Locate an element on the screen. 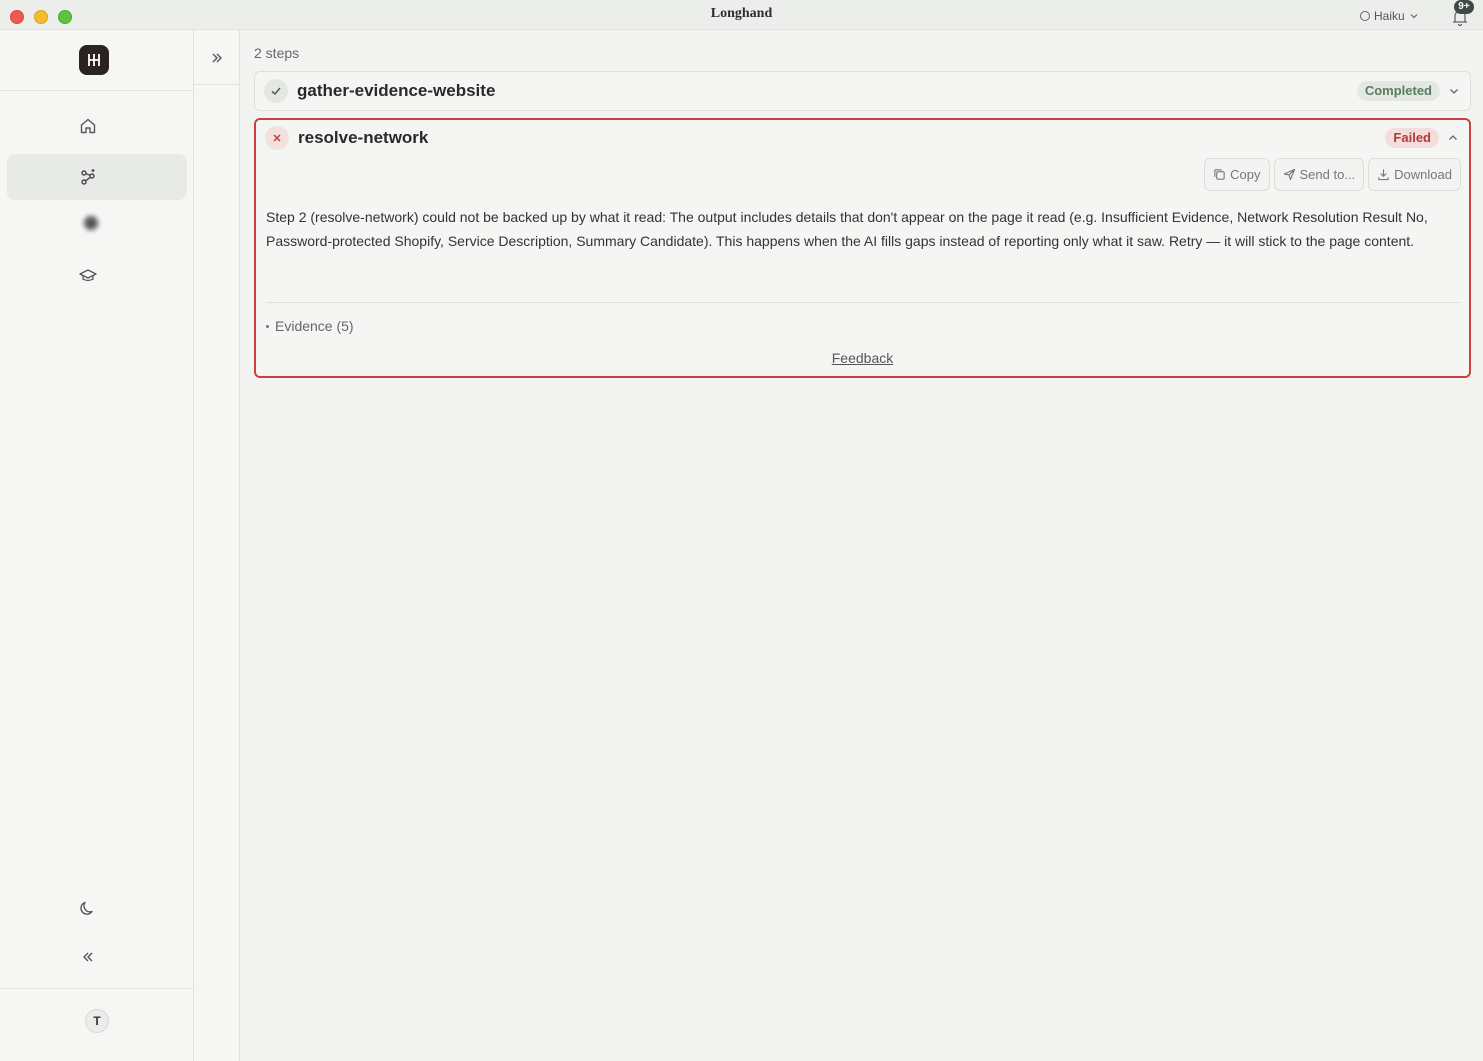 Image resolution: width=1483 pixels, height=1061 pixels. evidence-toggle: Evidence (5) is located at coordinates (310, 326).